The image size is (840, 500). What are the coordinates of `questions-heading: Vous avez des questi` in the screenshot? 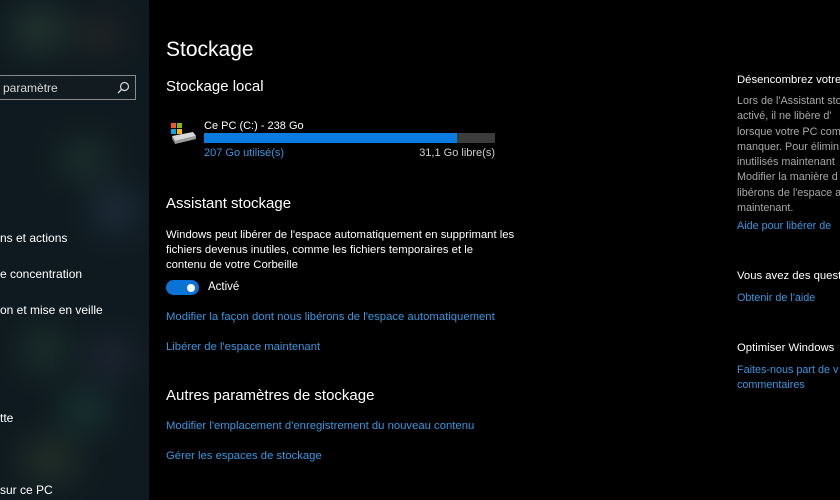 It's located at (788, 276).